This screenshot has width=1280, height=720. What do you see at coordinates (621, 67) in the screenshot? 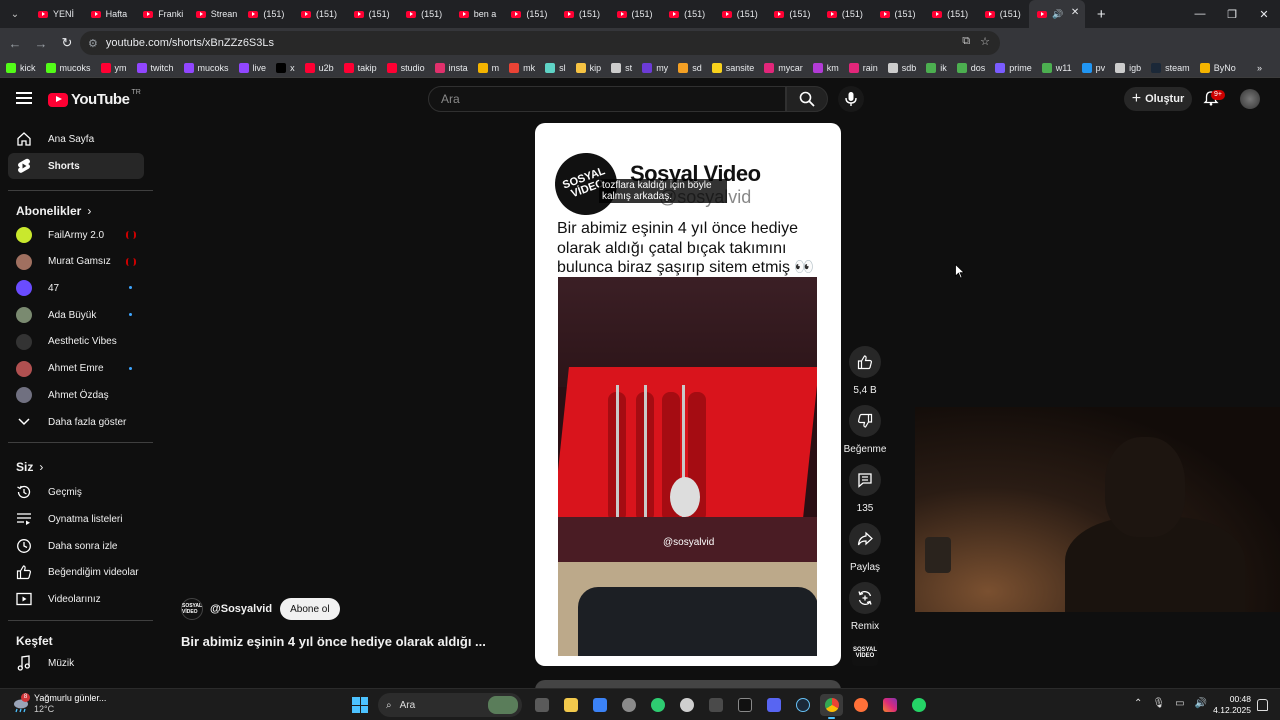
I see `bookmark-item: st` at bounding box center [621, 67].